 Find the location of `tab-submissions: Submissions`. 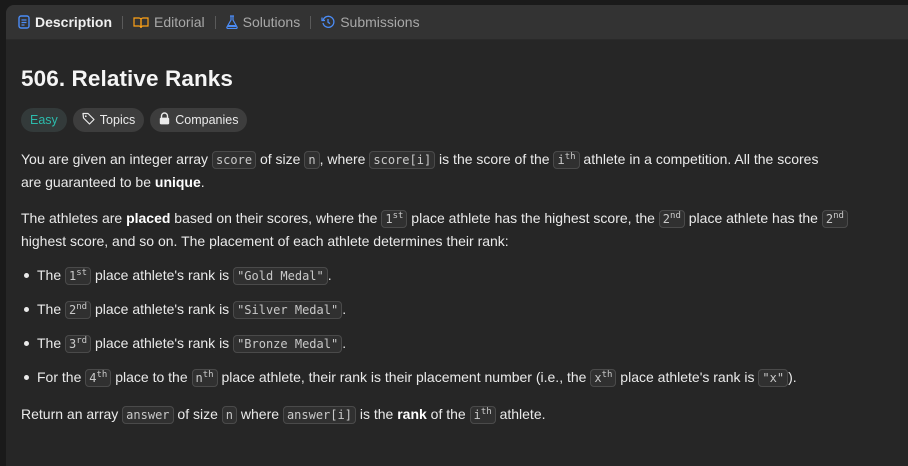

tab-submissions: Submissions is located at coordinates (370, 22).